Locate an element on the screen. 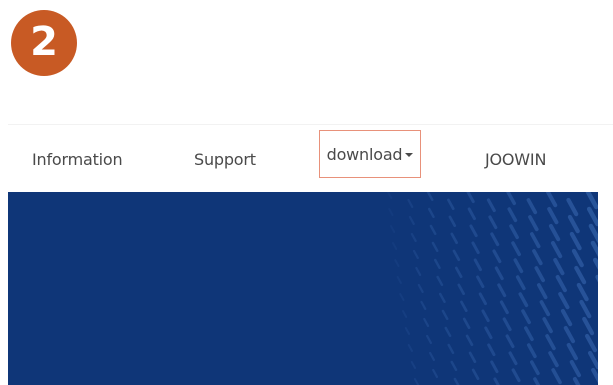 The height and width of the screenshot is (385, 613). nav-item-label: Support is located at coordinates (225, 159).